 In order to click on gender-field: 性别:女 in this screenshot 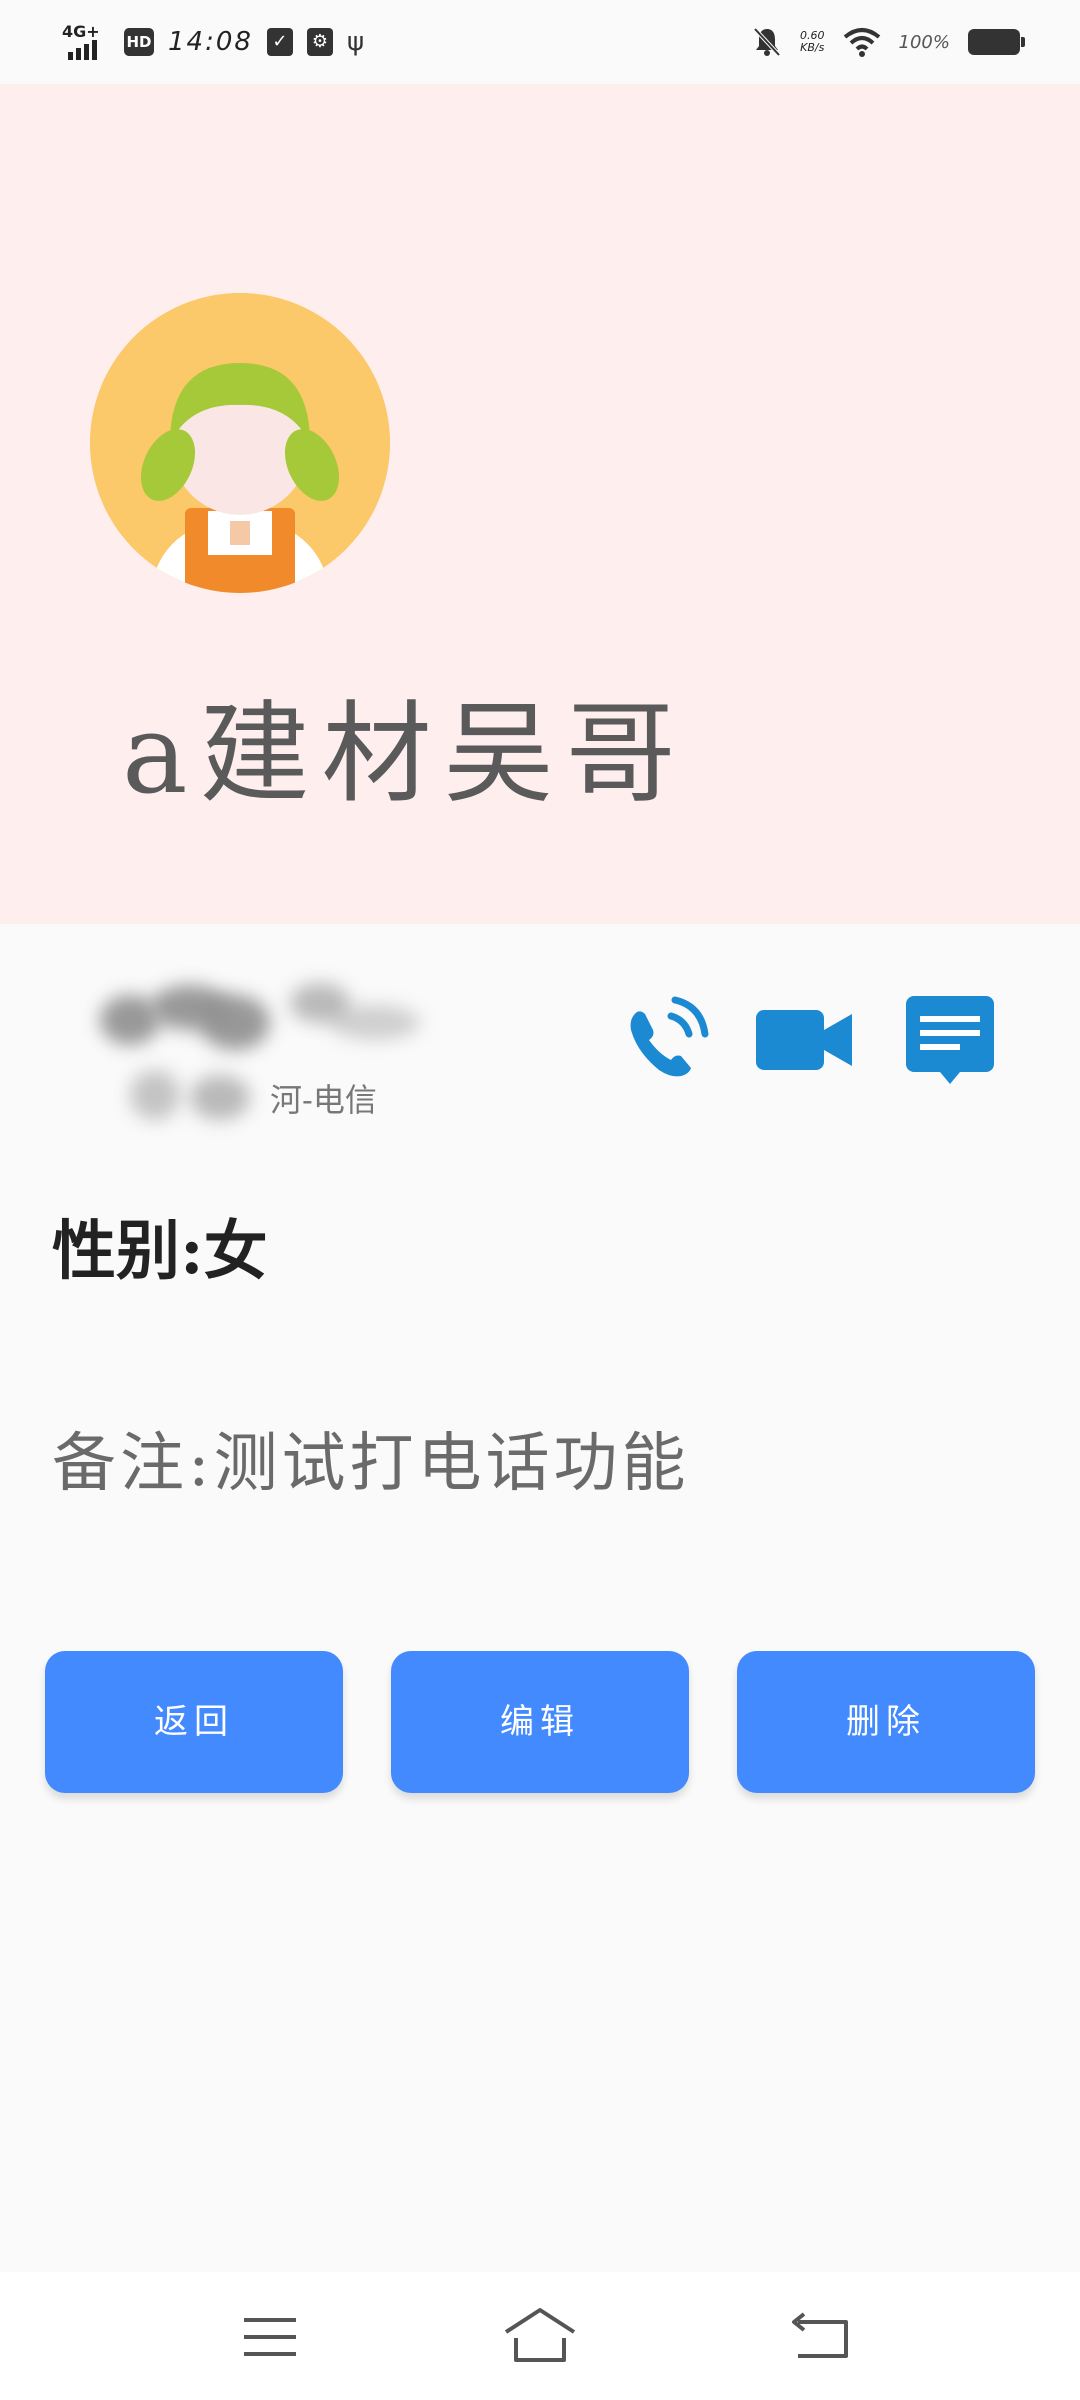, I will do `click(160, 1246)`.